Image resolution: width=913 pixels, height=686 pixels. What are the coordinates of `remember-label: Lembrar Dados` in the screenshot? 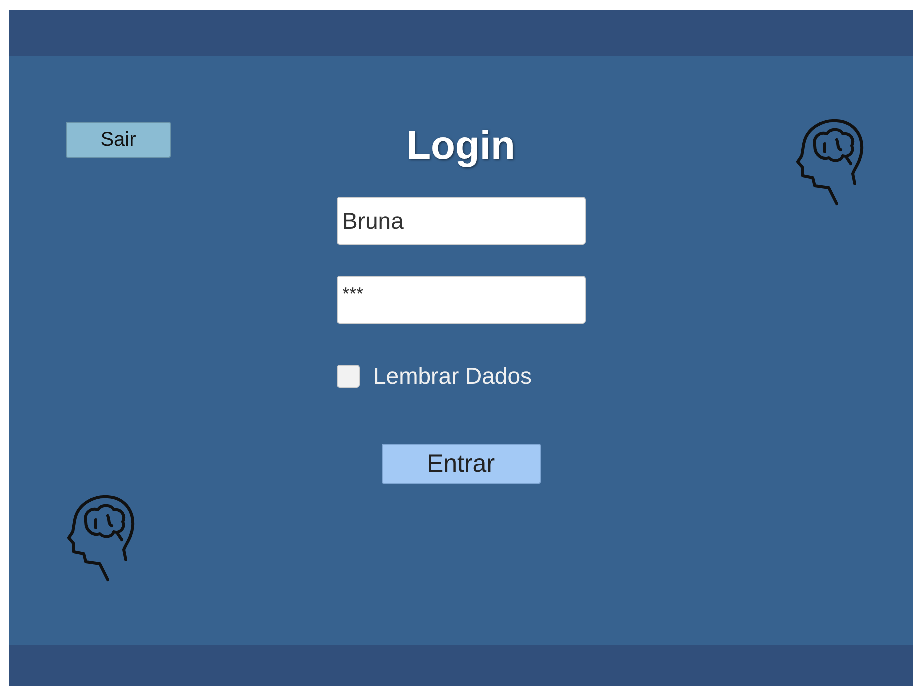 It's located at (453, 376).